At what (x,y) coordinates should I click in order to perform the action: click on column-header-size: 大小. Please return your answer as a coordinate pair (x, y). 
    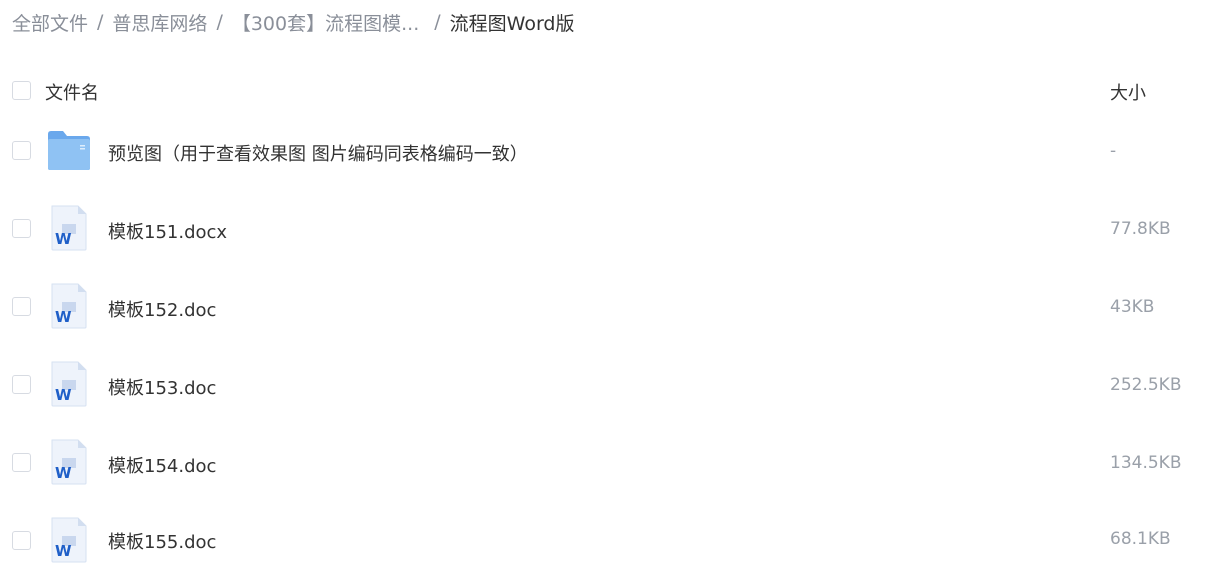
    Looking at the image, I should click on (1128, 92).